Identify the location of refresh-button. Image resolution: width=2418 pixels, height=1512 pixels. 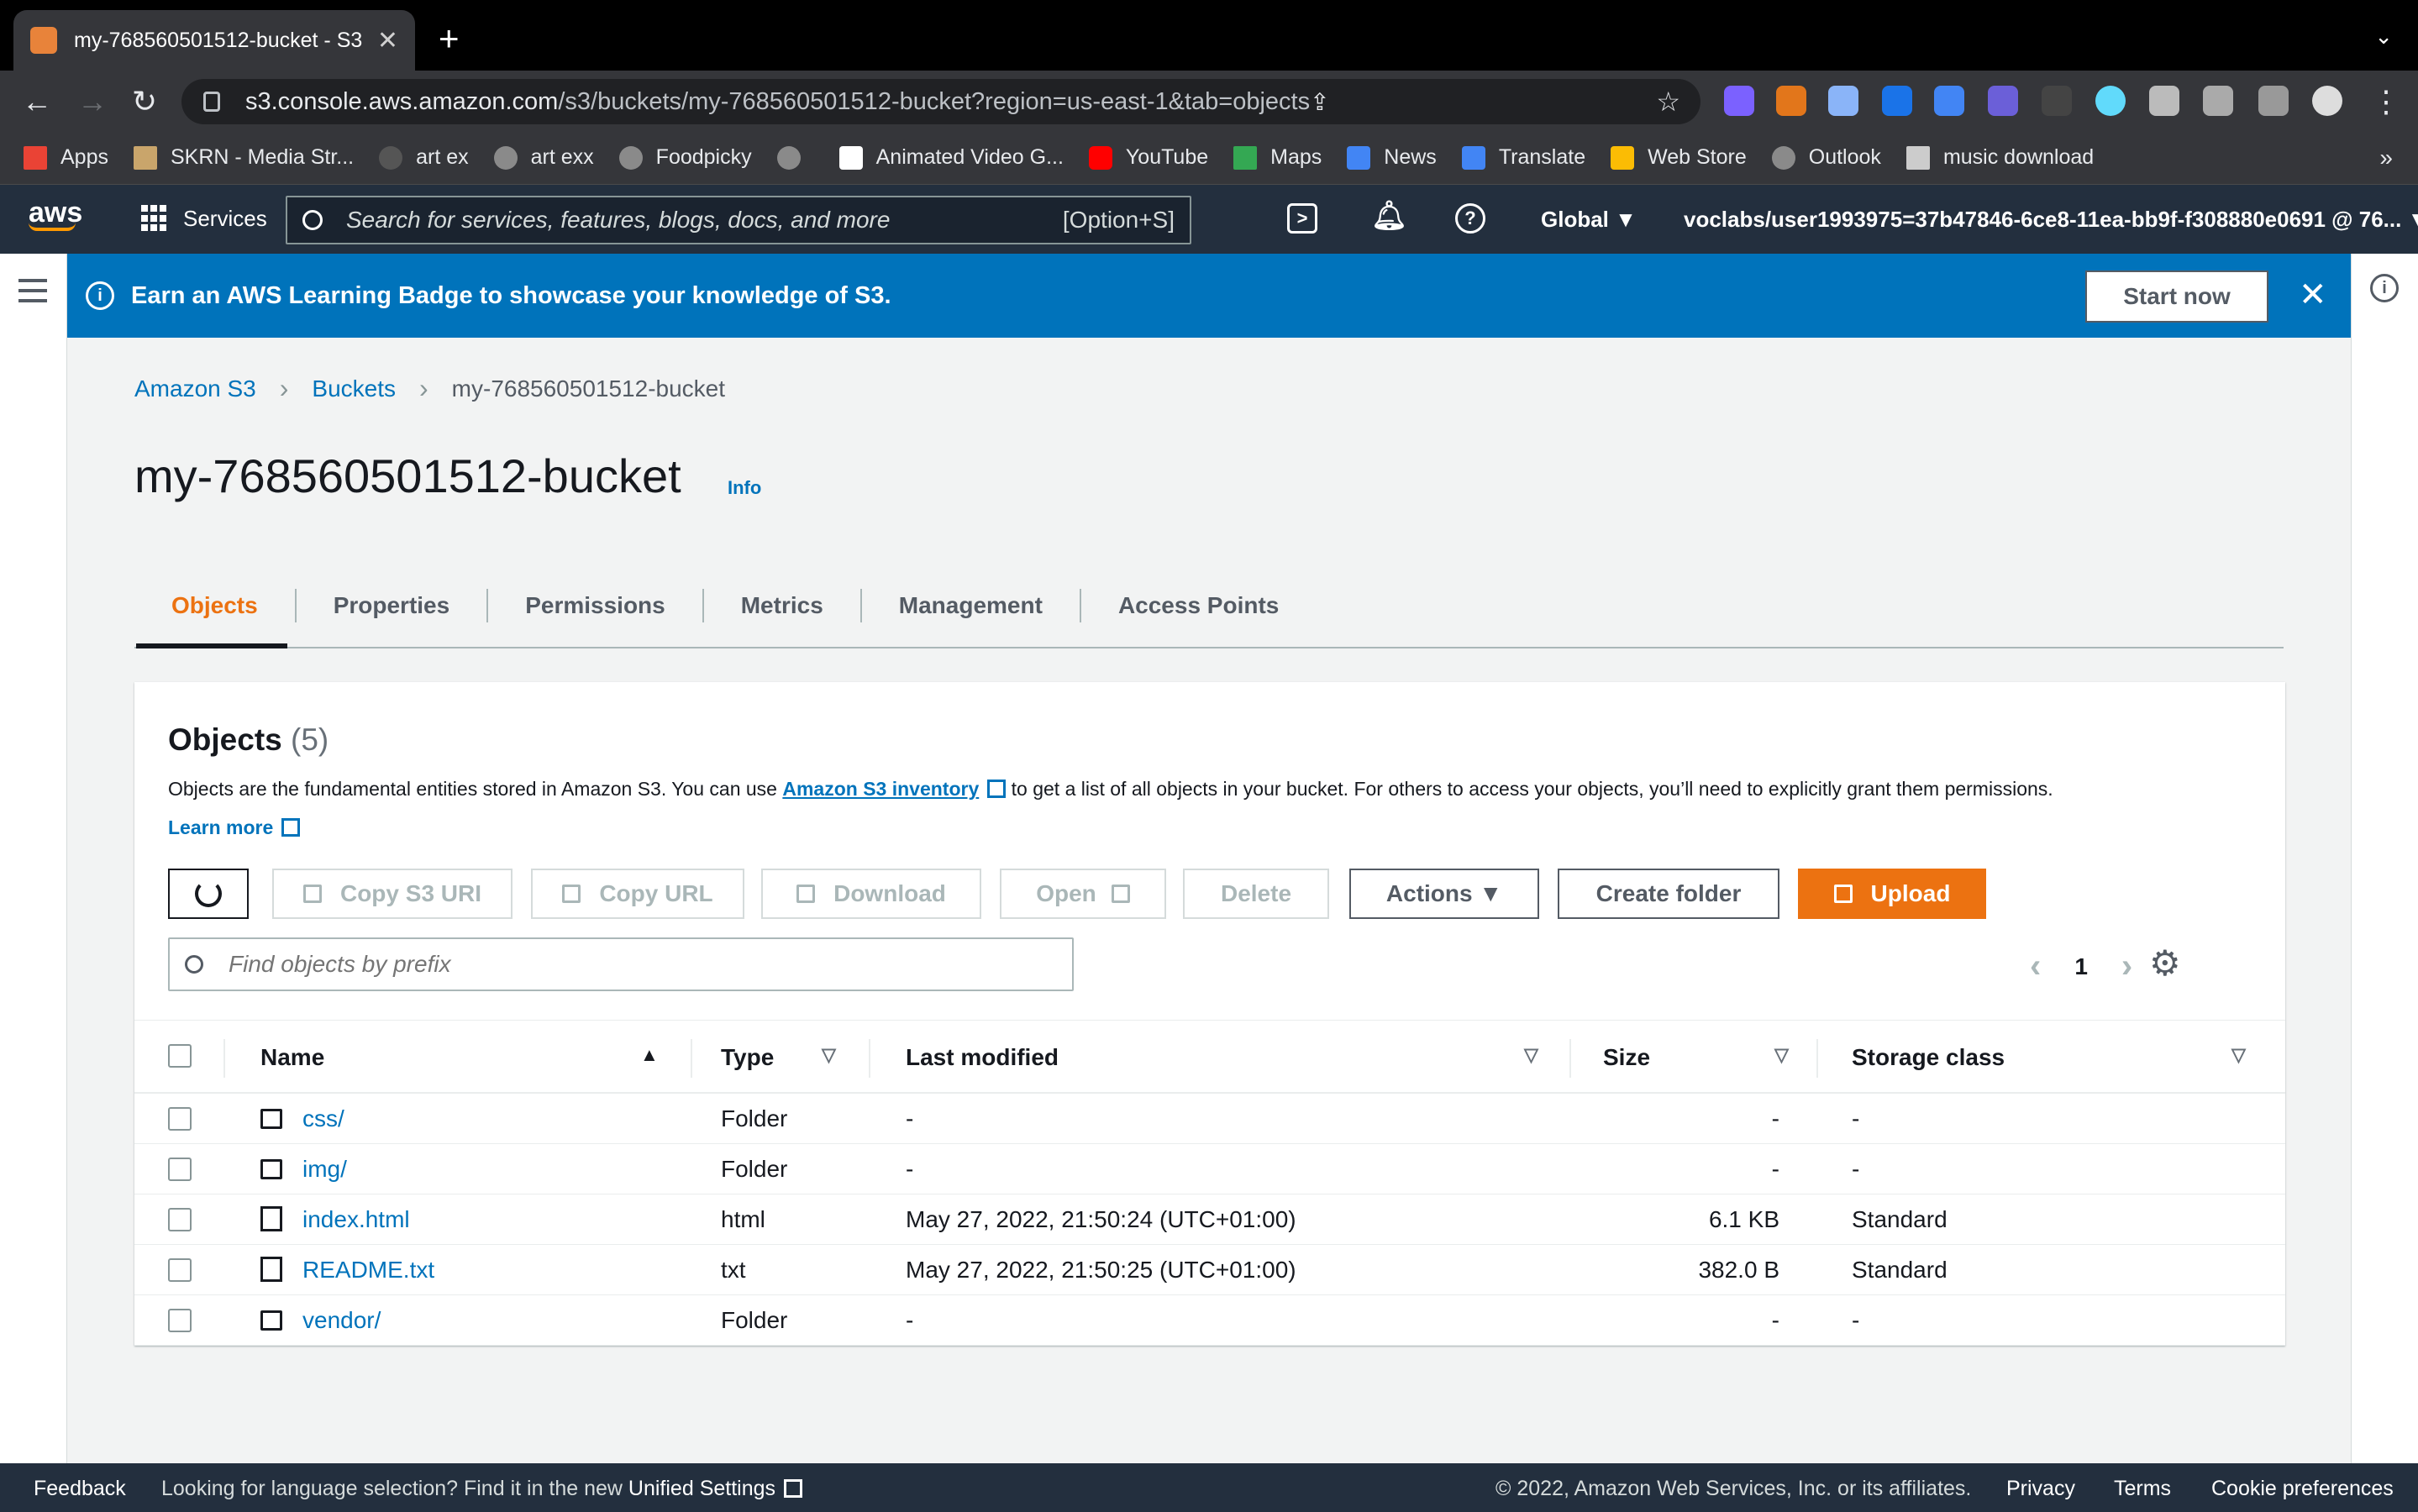
(208, 894).